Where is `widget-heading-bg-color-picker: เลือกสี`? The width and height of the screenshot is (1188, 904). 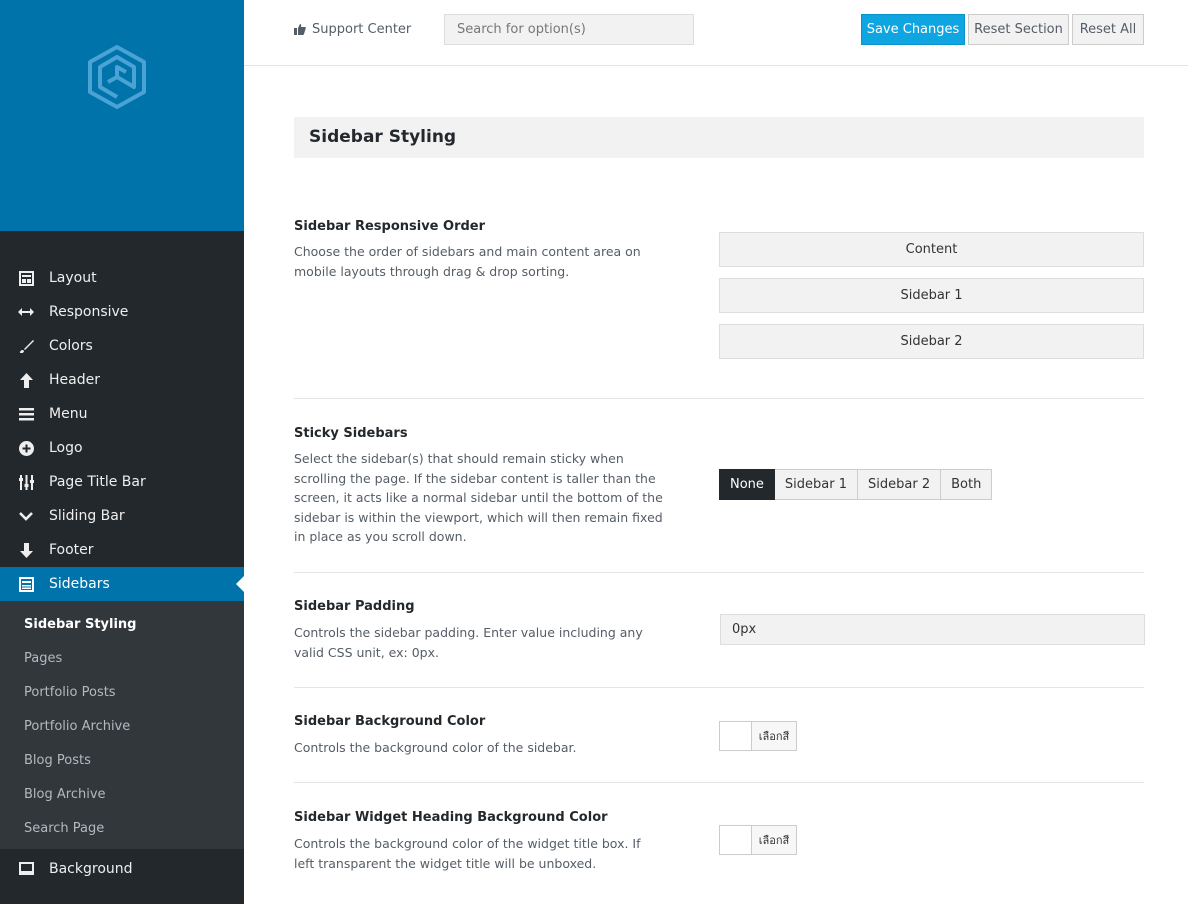 widget-heading-bg-color-picker: เลือกสี is located at coordinates (758, 840).